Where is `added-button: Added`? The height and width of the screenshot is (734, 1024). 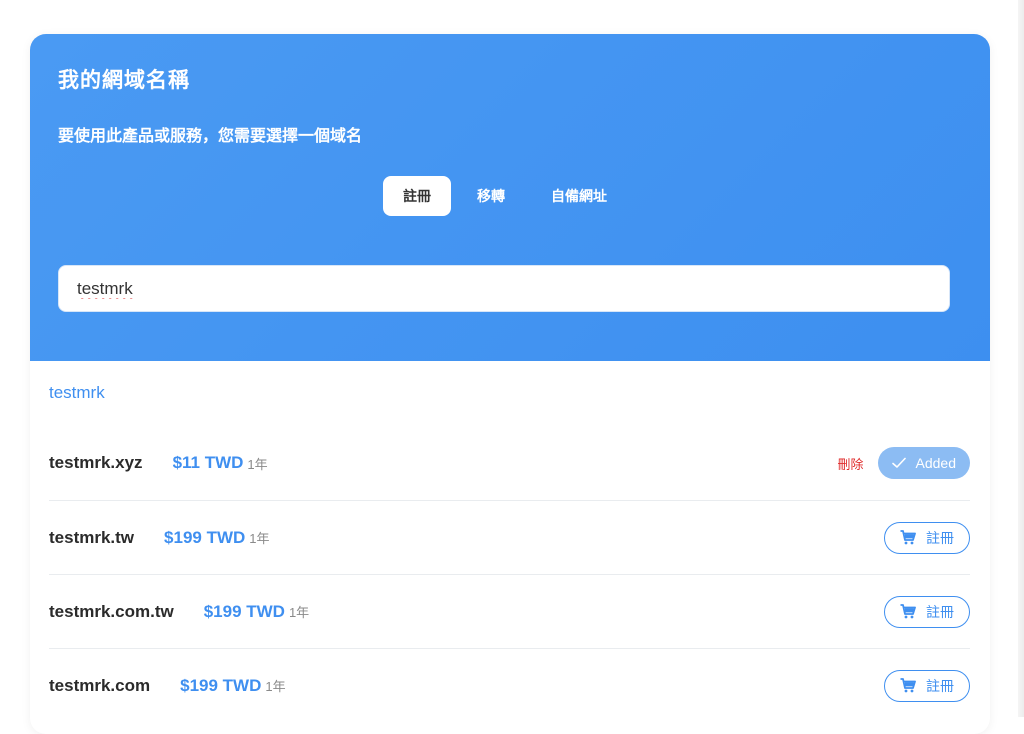
added-button: Added is located at coordinates (923, 463).